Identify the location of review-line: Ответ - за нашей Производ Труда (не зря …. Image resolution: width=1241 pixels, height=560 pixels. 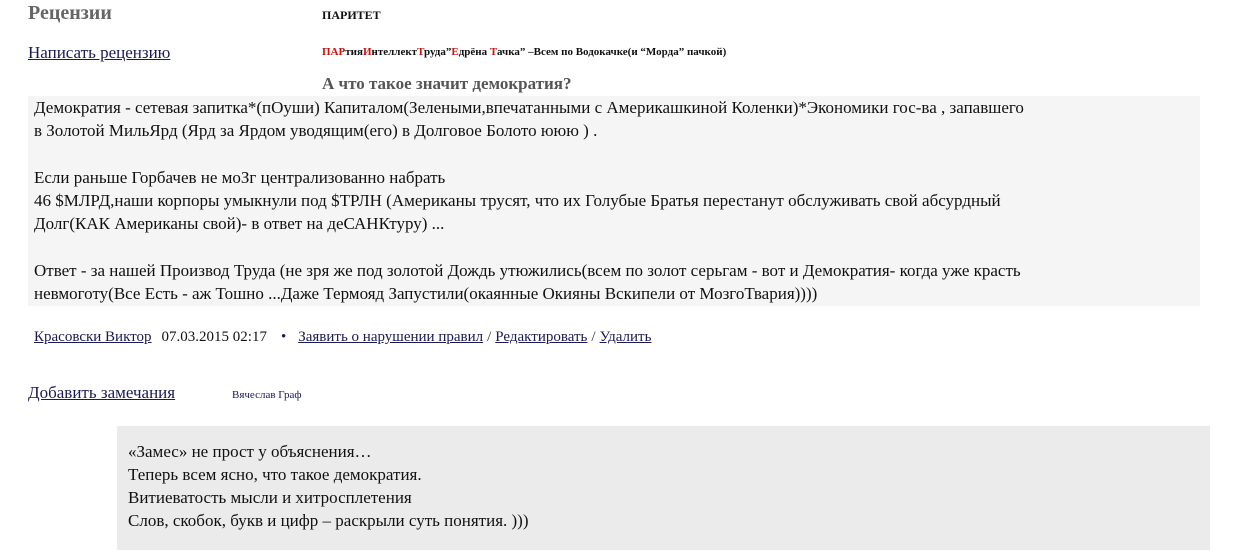
(527, 270).